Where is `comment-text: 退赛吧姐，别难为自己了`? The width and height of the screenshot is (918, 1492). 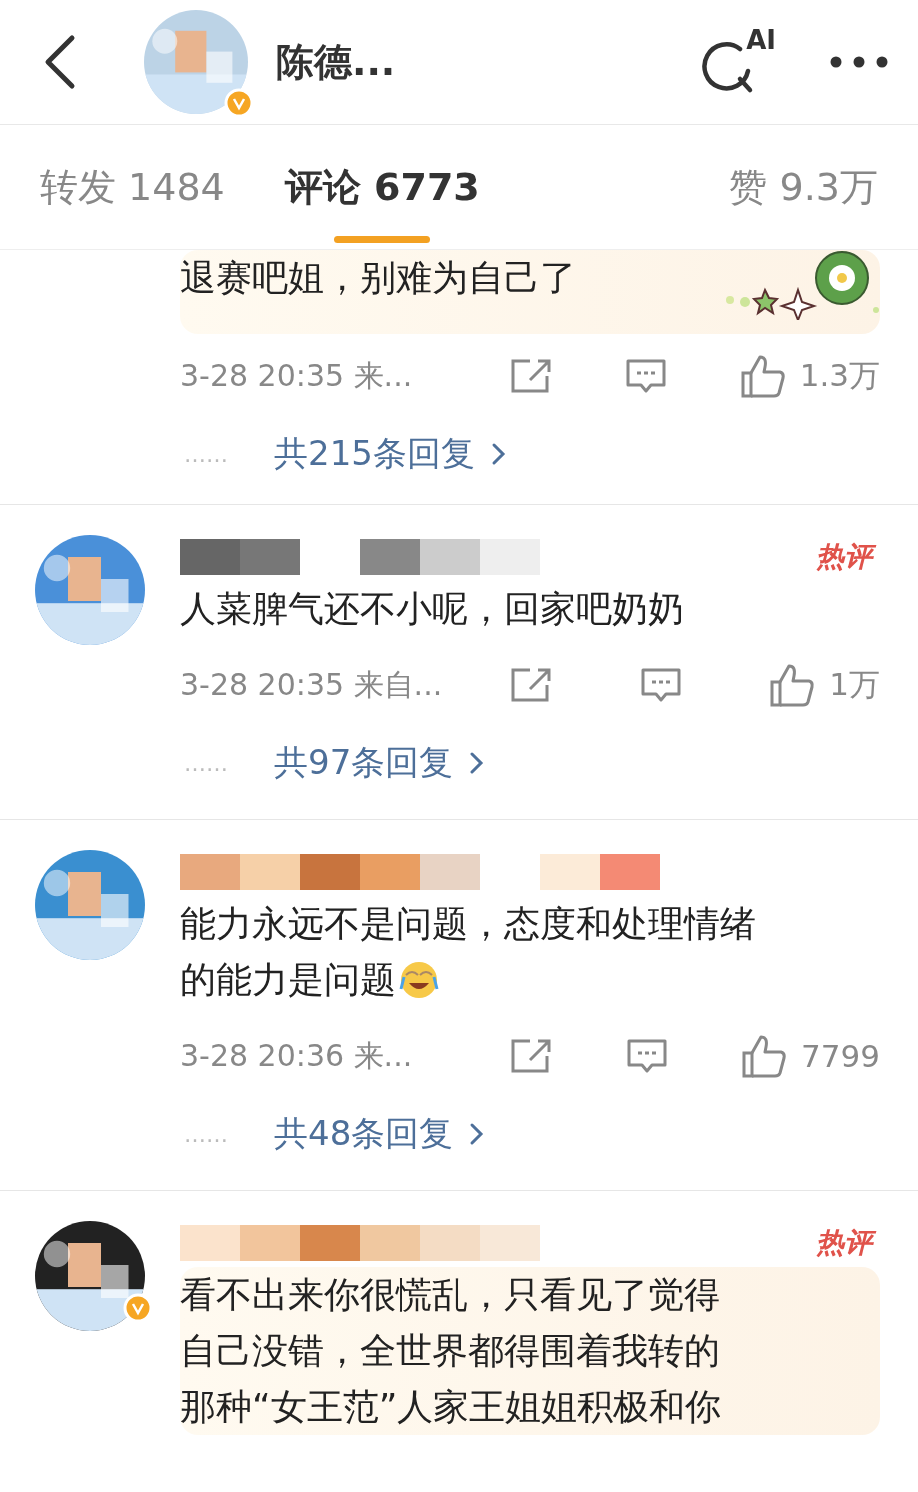 comment-text: 退赛吧姐，别难为自己了 is located at coordinates (378, 278).